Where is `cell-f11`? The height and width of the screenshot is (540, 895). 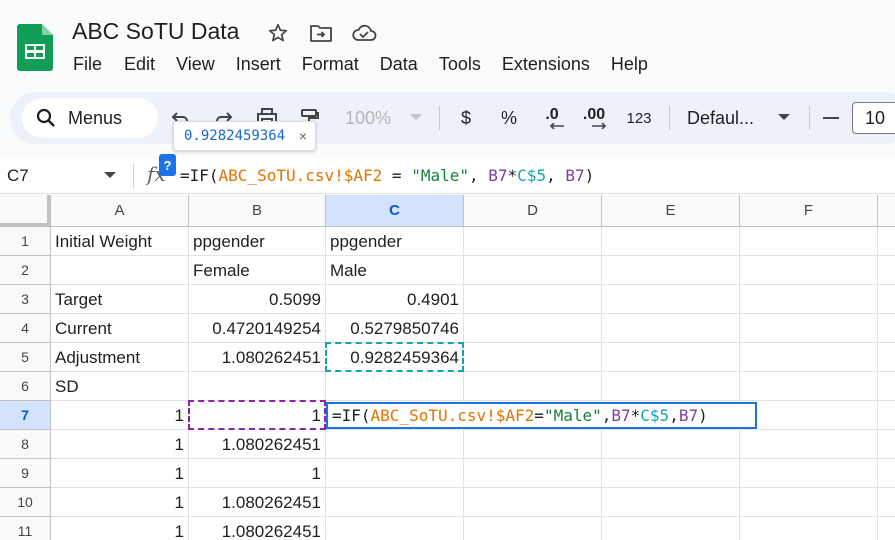
cell-f11 is located at coordinates (809, 528).